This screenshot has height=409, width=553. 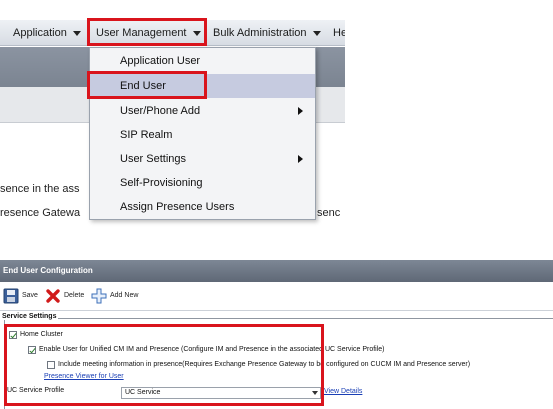 I want to click on dropdown-item-self-provisioning: Self-Provisioning, so click(x=202, y=183).